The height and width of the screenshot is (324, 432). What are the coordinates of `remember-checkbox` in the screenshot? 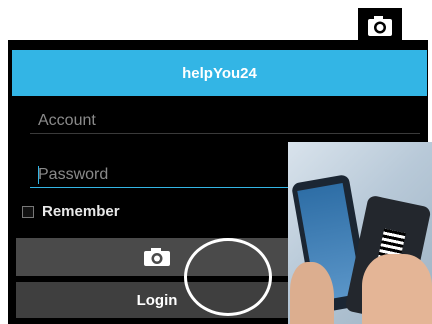 It's located at (28, 211).